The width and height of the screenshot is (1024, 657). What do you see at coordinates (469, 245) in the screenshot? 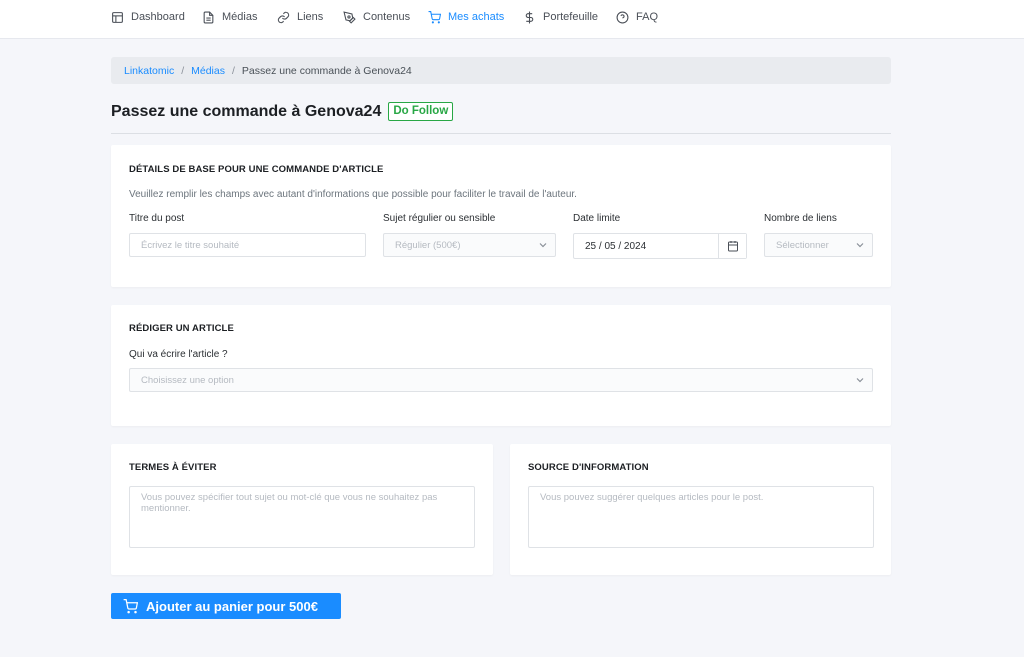
I see `subject-select: Régulier (500€)` at bounding box center [469, 245].